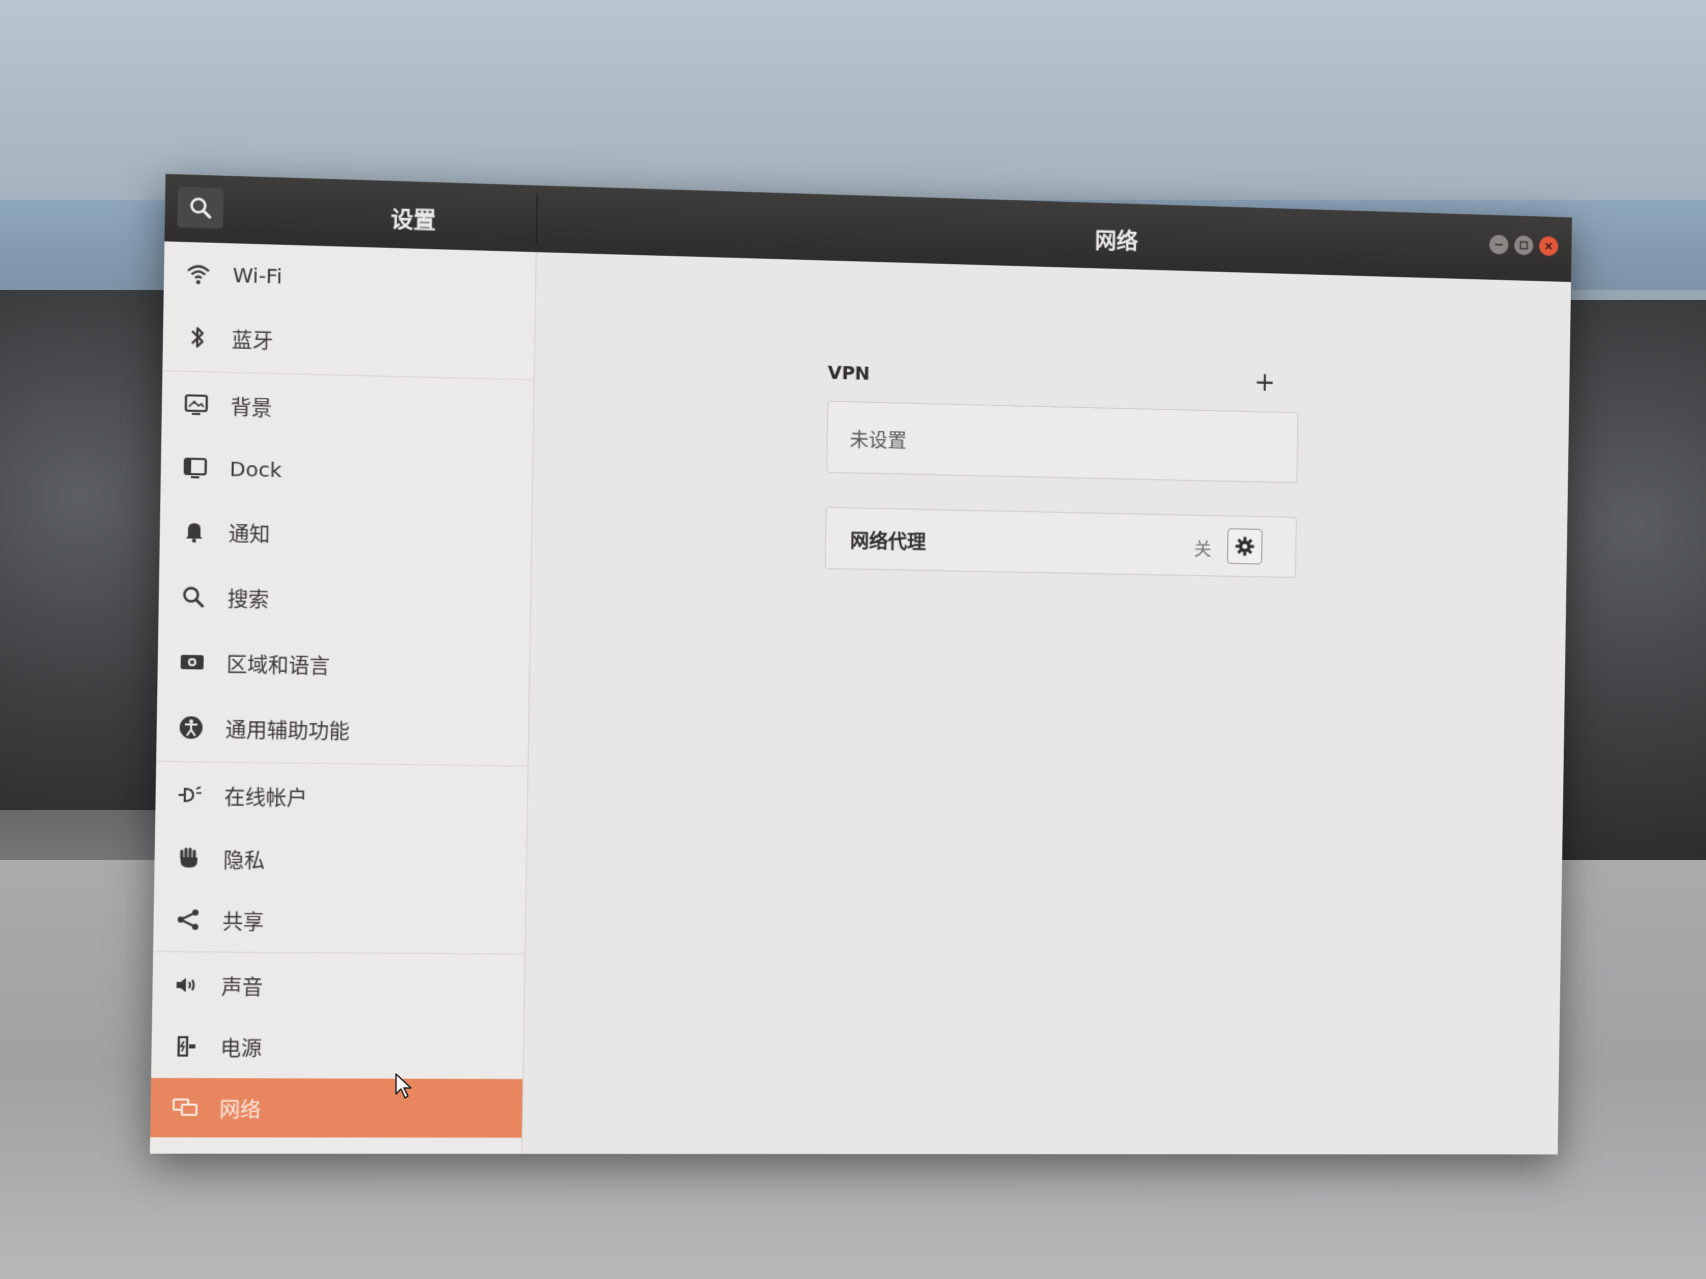 The height and width of the screenshot is (1279, 1706). Describe the element at coordinates (240, 1109) in the screenshot. I see `sidebar-item-label: 网络` at that location.